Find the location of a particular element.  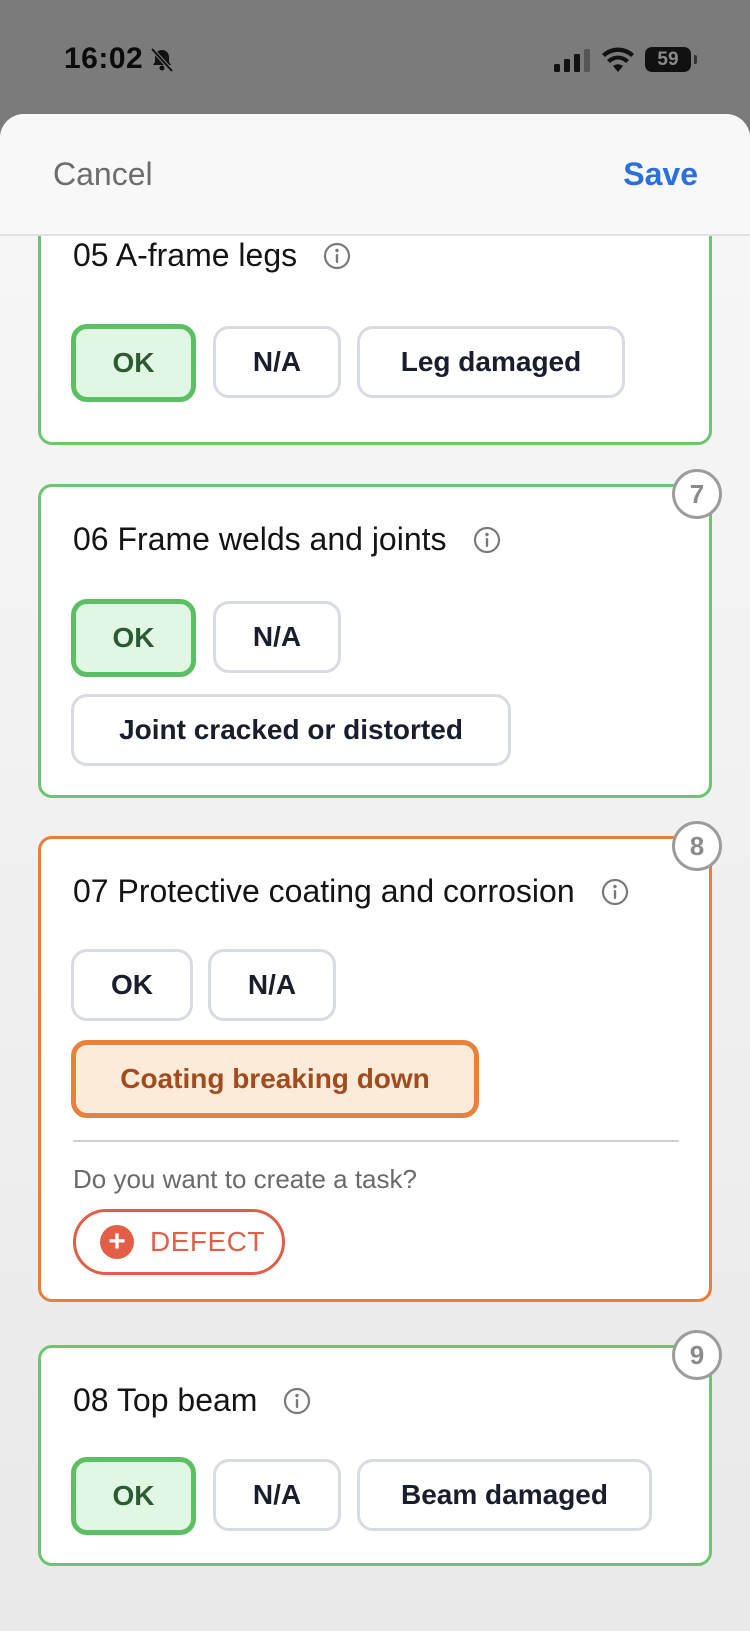

divider is located at coordinates (376, 1141).